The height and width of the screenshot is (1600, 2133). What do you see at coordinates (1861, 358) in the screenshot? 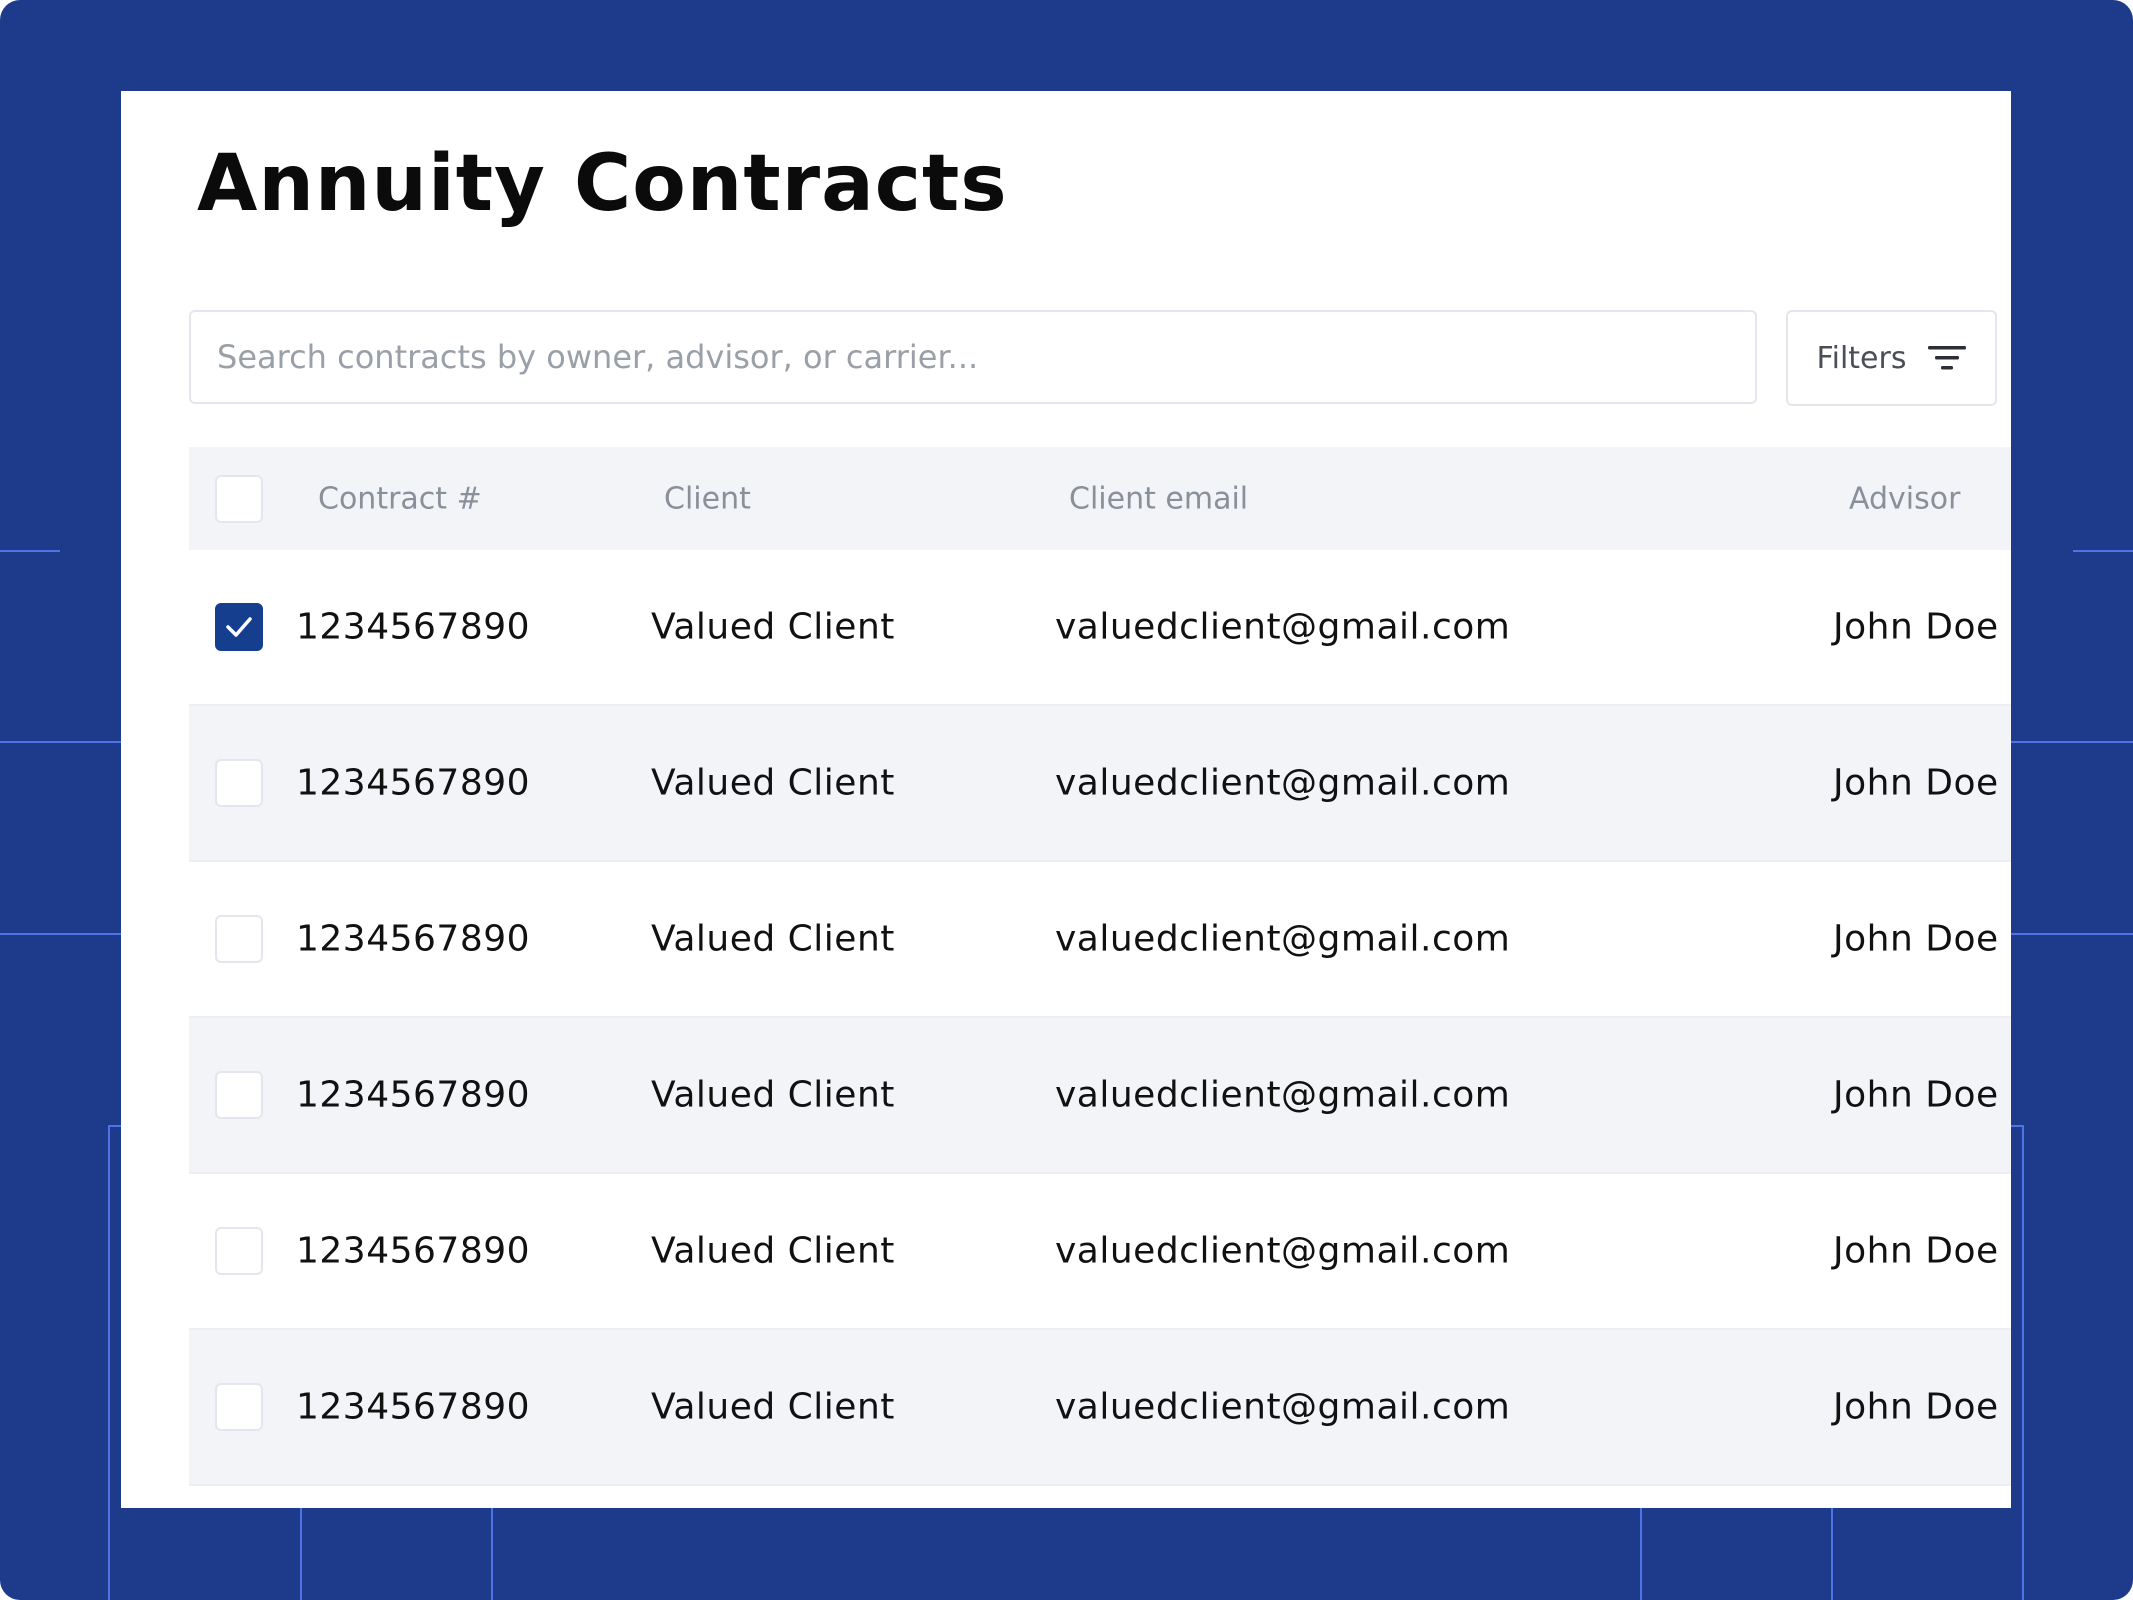
I see `filters-label: Filters` at bounding box center [1861, 358].